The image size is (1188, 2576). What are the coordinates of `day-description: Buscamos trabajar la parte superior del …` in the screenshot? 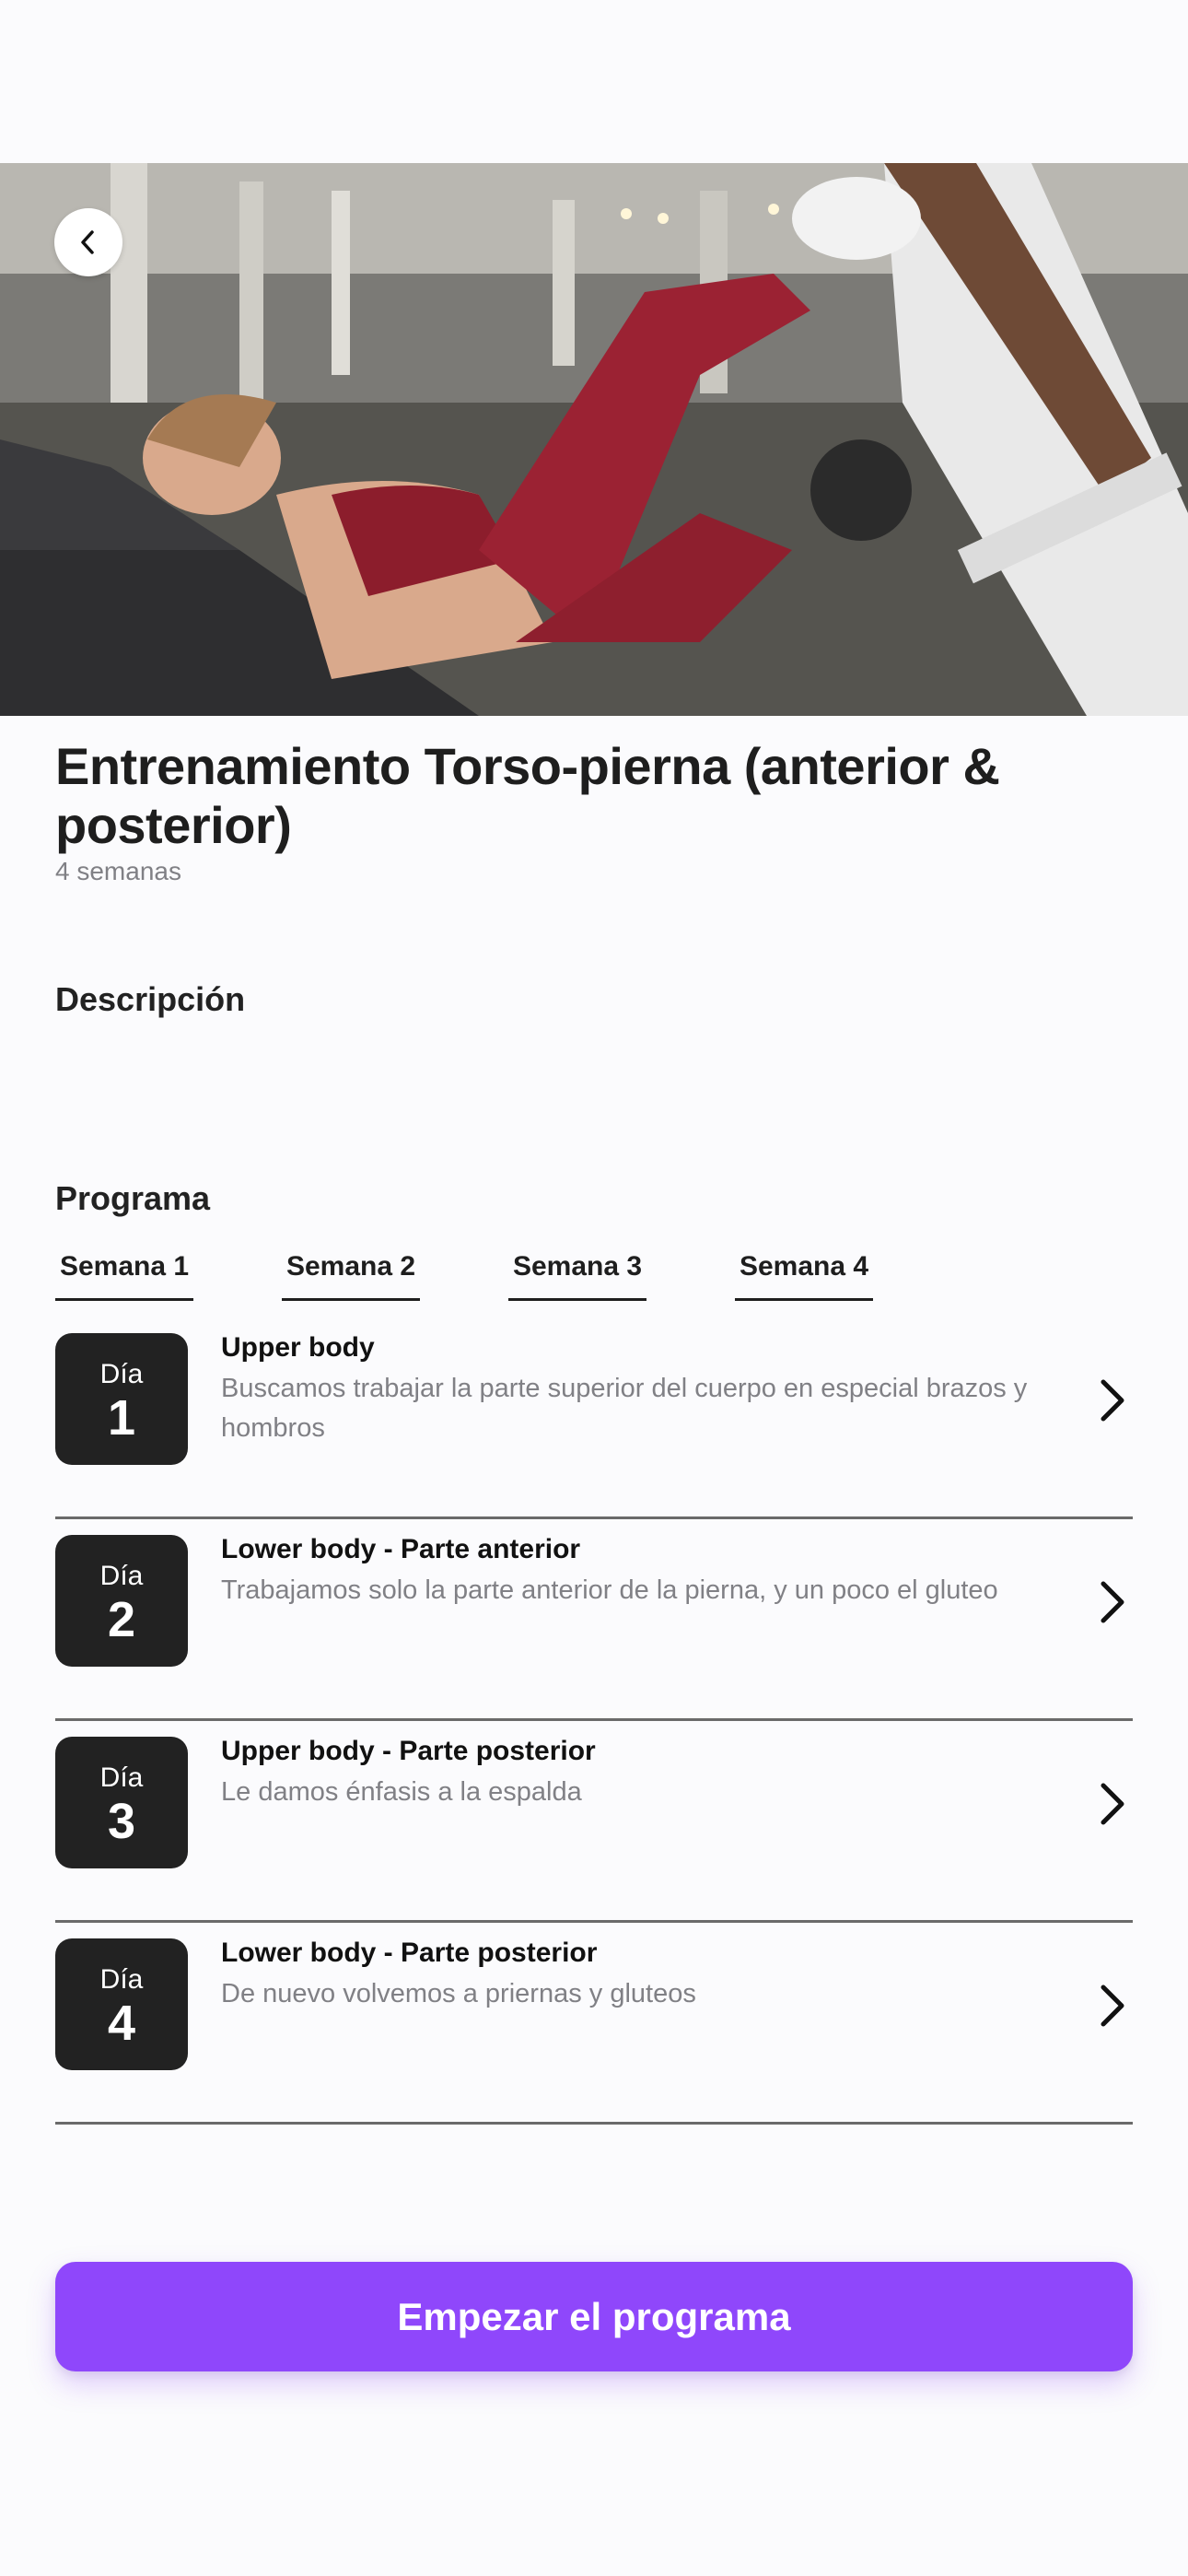 It's located at (624, 1408).